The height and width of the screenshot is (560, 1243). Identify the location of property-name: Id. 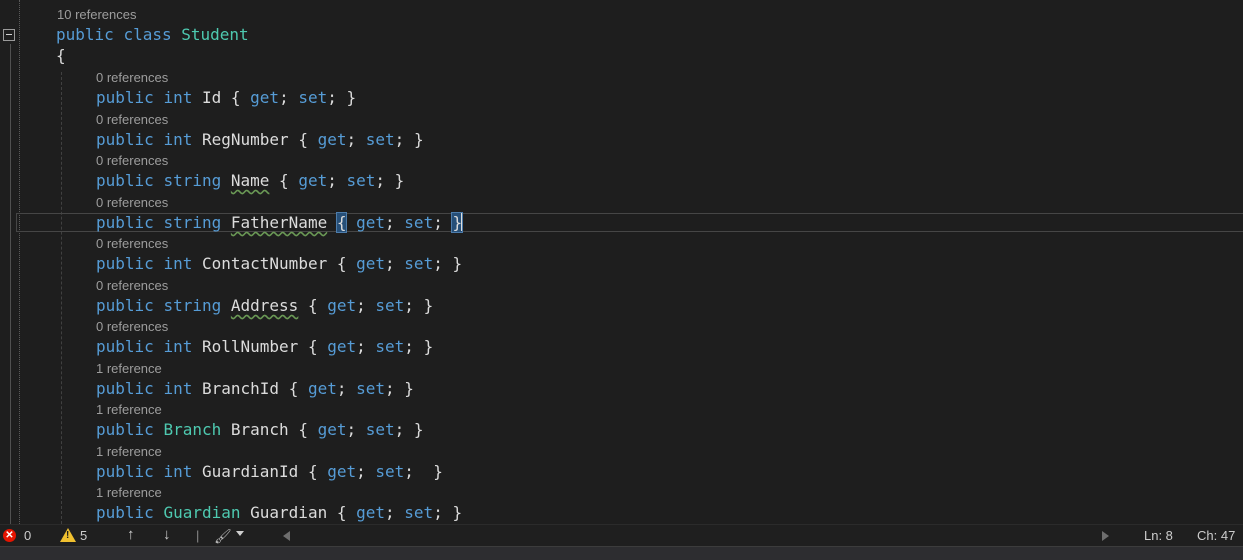
(211, 97).